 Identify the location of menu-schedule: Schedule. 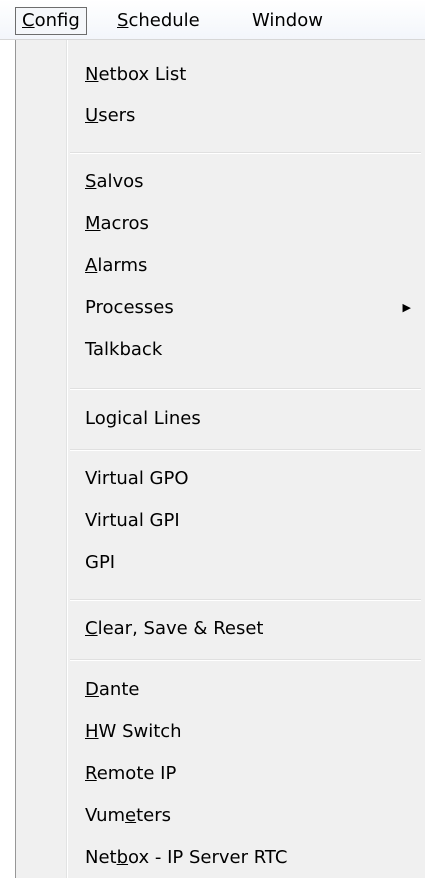
(158, 21).